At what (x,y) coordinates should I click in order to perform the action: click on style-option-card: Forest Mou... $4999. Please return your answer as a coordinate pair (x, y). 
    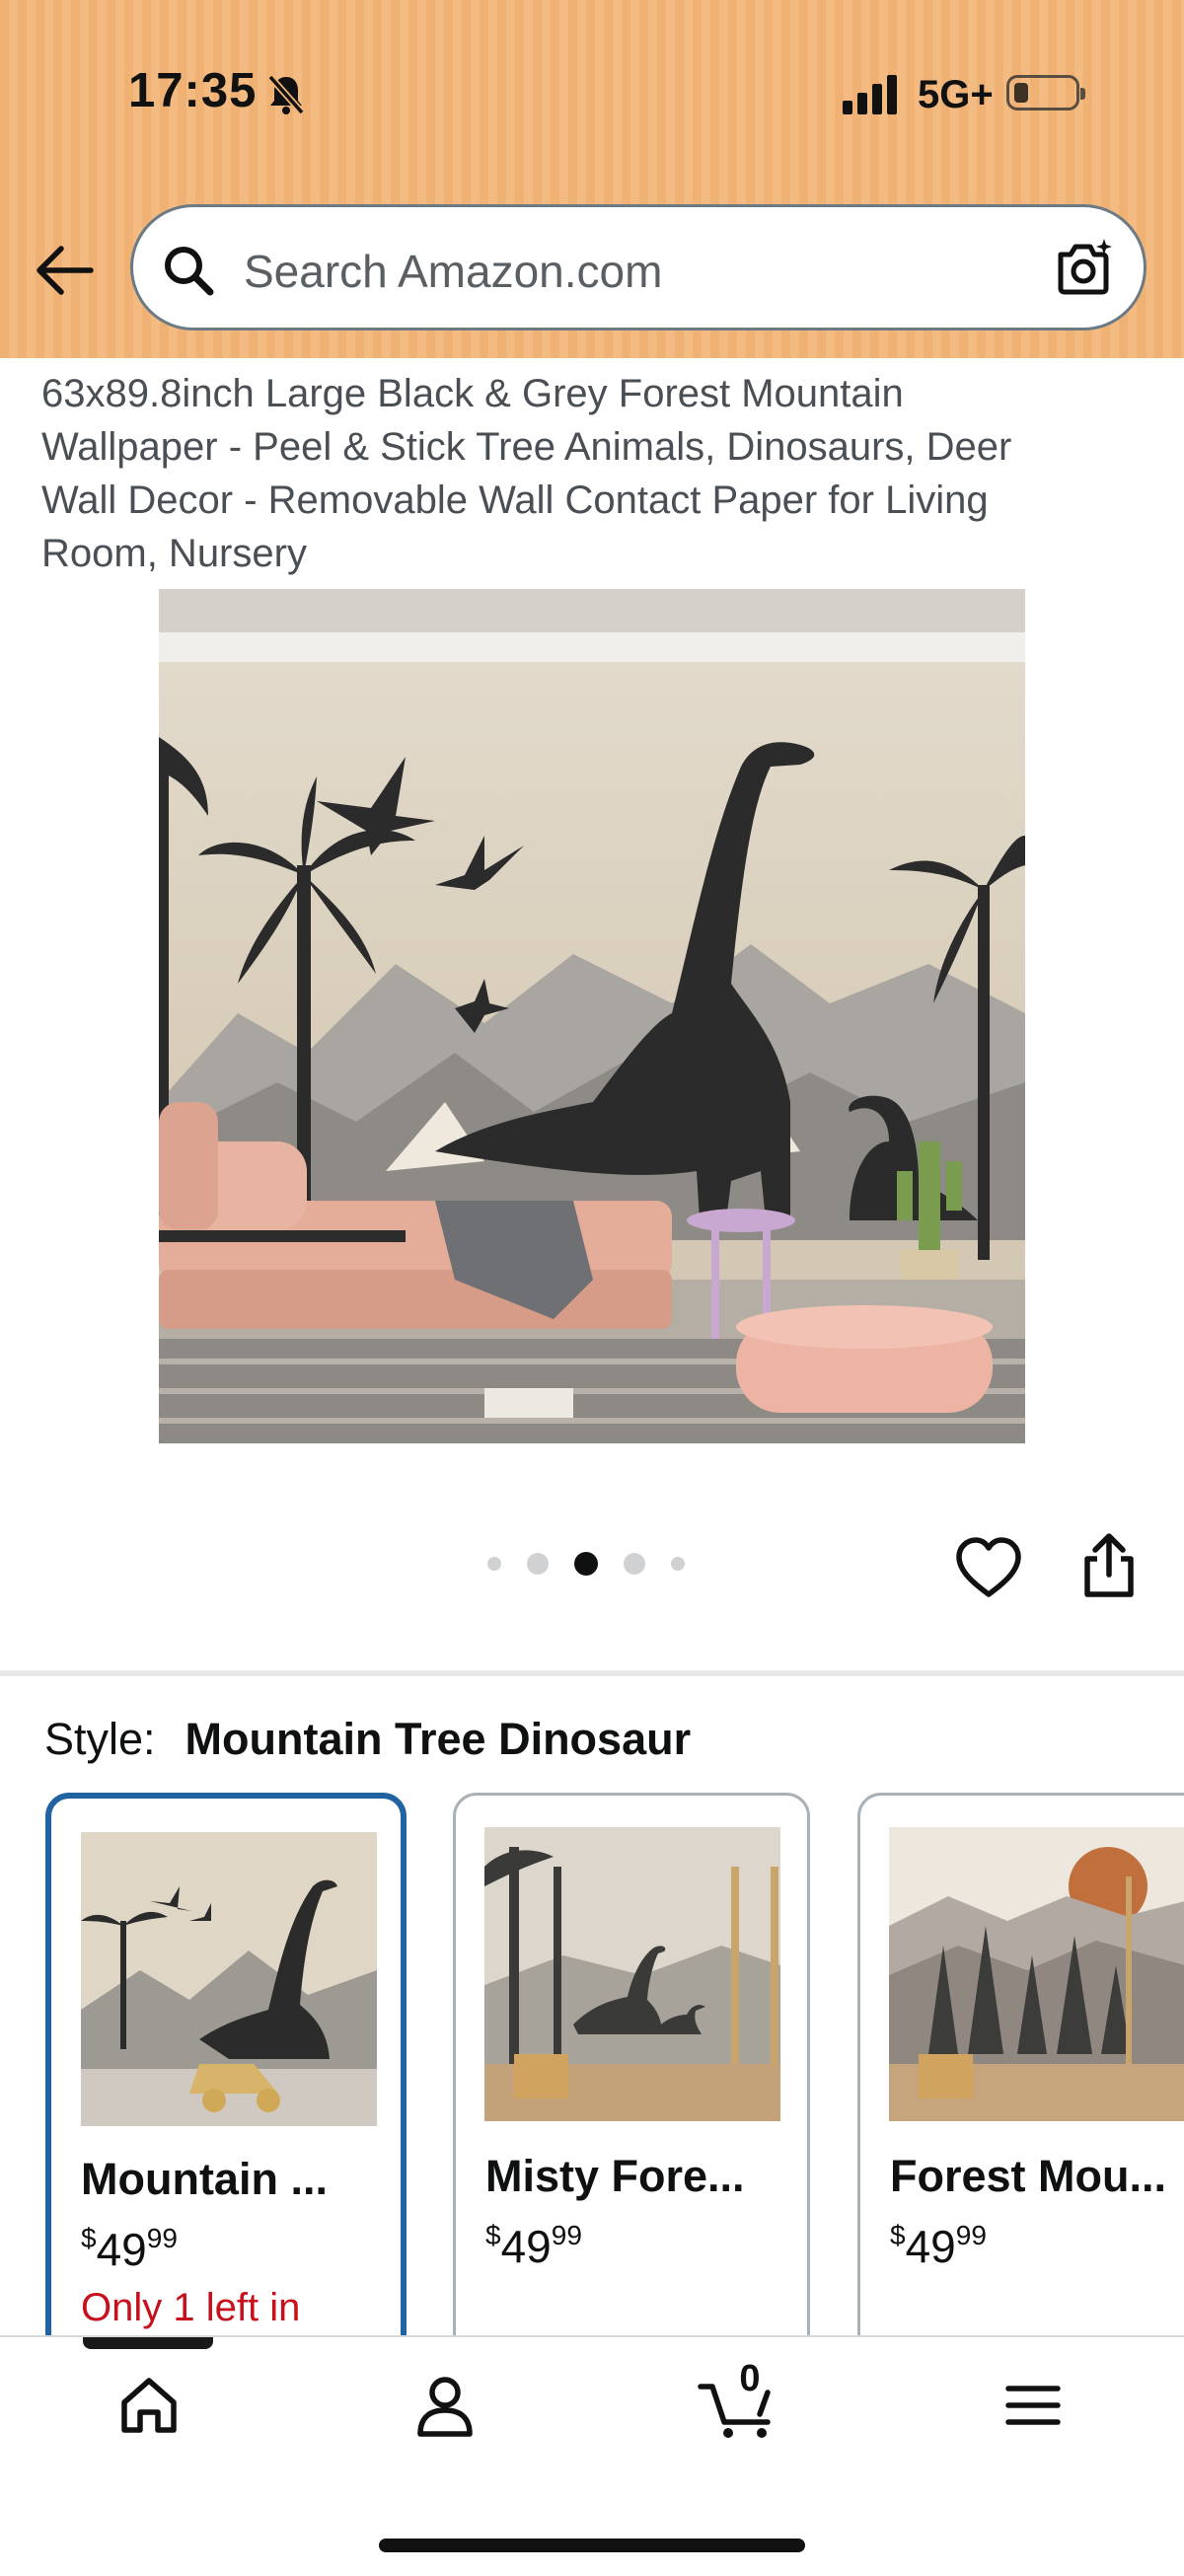
    Looking at the image, I should click on (1021, 2064).